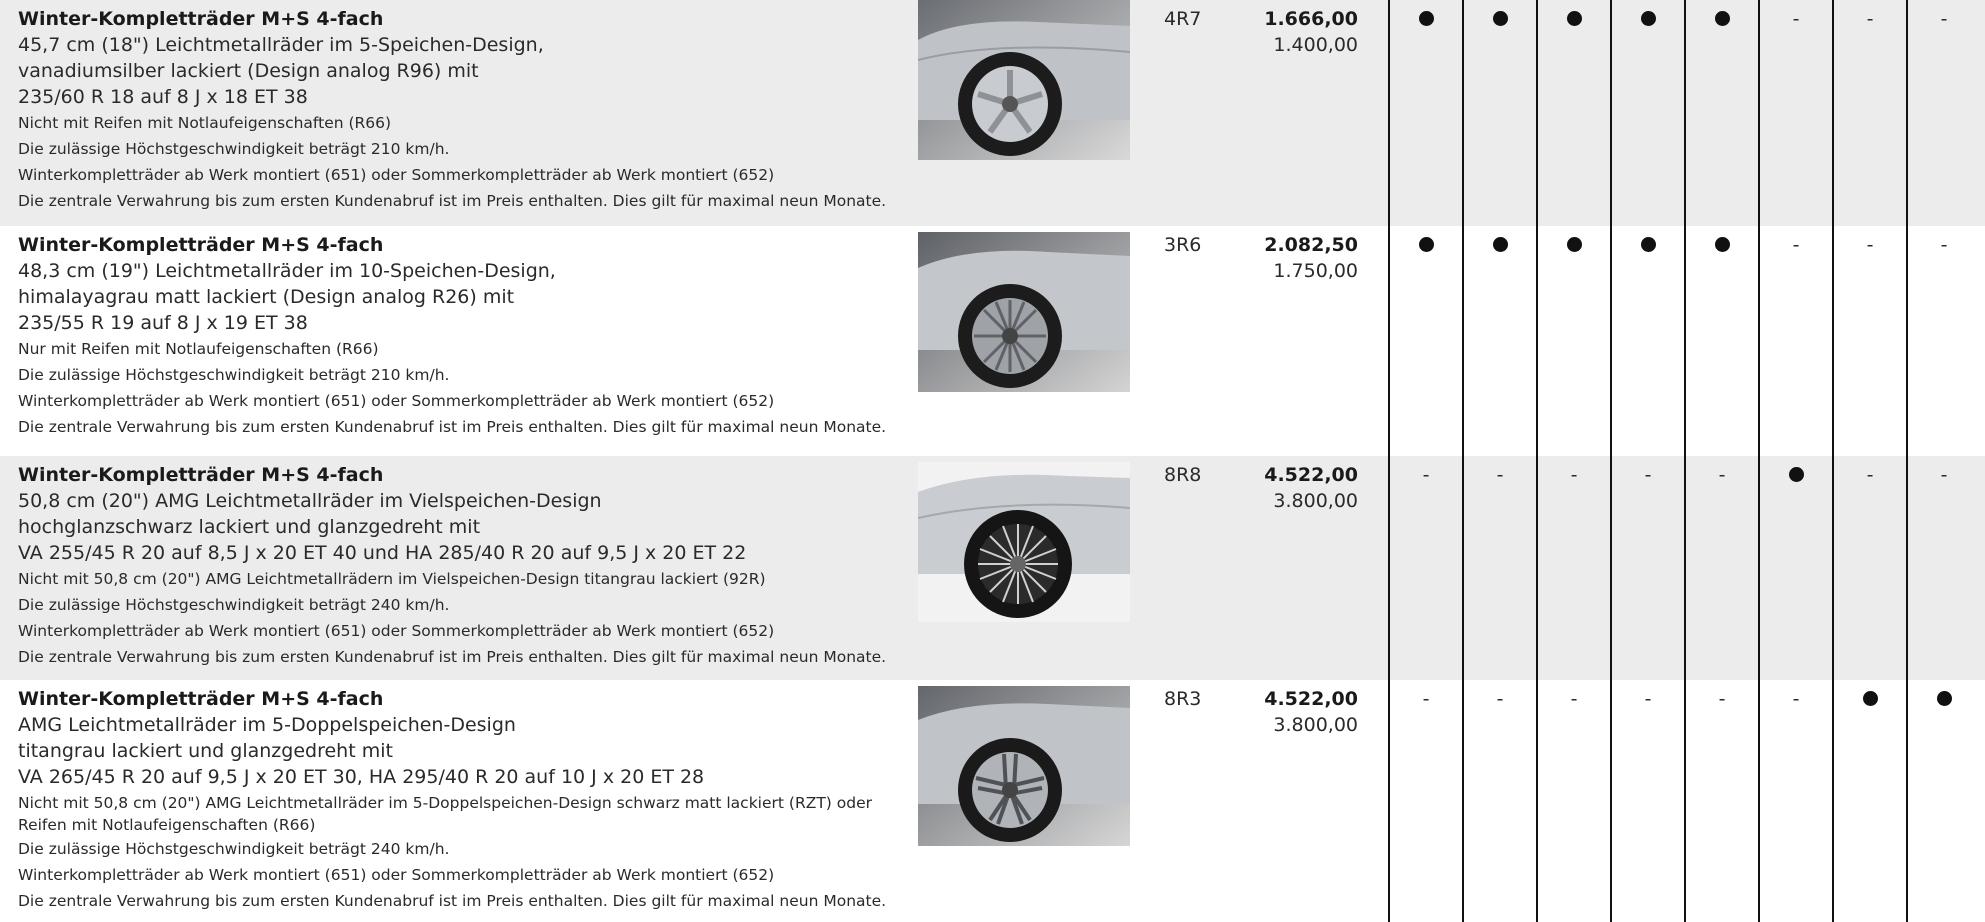  What do you see at coordinates (1183, 245) in the screenshot?
I see `option-code: 3R6` at bounding box center [1183, 245].